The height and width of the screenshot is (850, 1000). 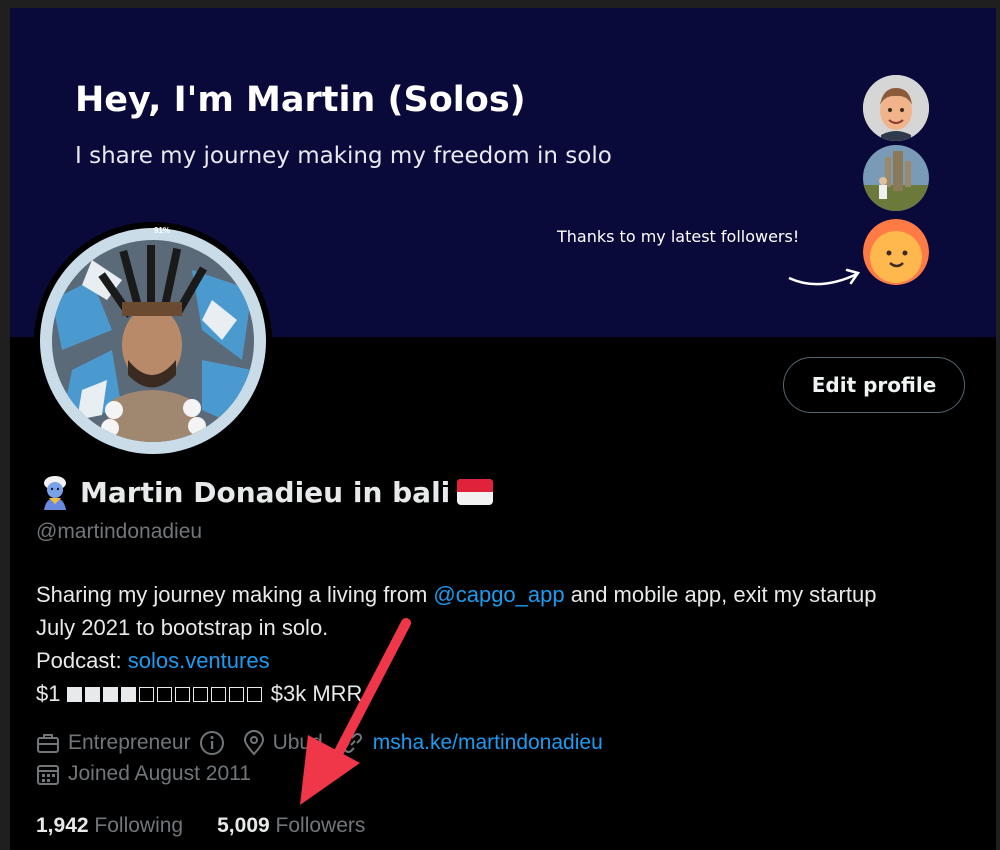 I want to click on podcast-link: solos.ventures, so click(x=199, y=660).